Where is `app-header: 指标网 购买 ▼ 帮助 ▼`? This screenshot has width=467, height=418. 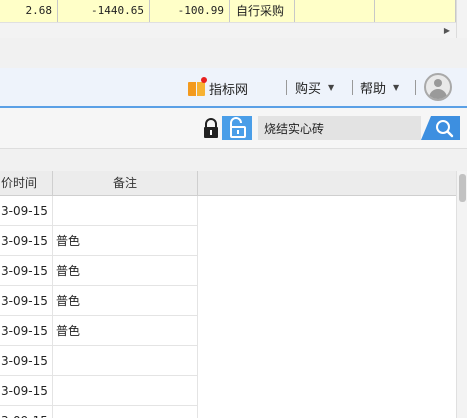
app-header: 指标网 购买 ▼ 帮助 ▼ is located at coordinates (233, 88).